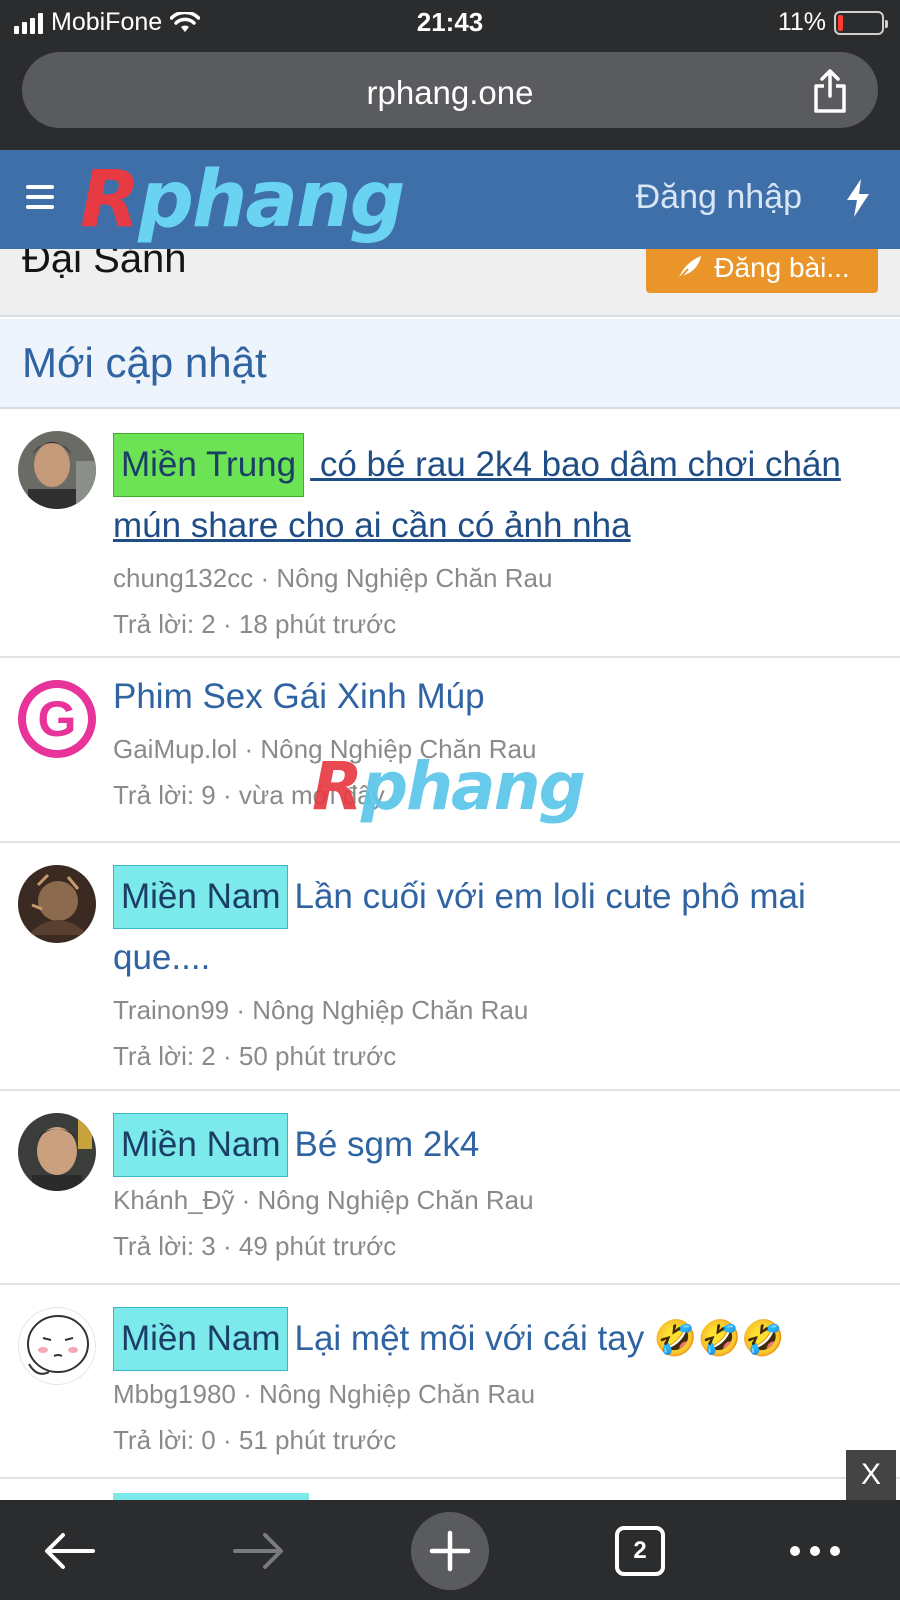 The image size is (900, 1600). I want to click on thread-time: 49 phút trước, so click(317, 1246).